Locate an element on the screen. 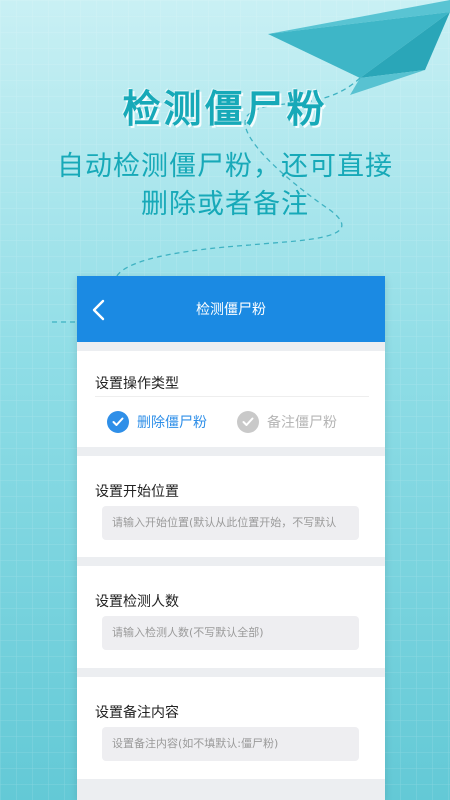  radio-remark-zombie: 备注僵尸粉 is located at coordinates (287, 422).